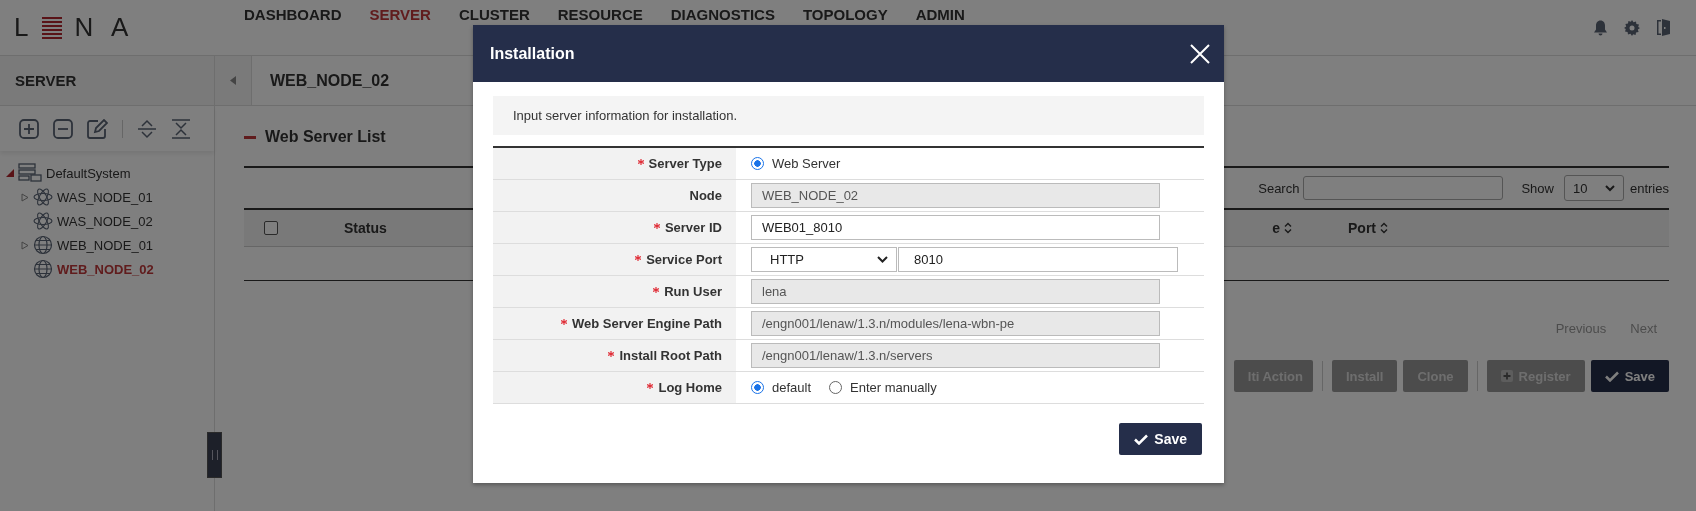 This screenshot has width=1696, height=511. What do you see at coordinates (940, 14) in the screenshot?
I see `nav-tab: ADMIN` at bounding box center [940, 14].